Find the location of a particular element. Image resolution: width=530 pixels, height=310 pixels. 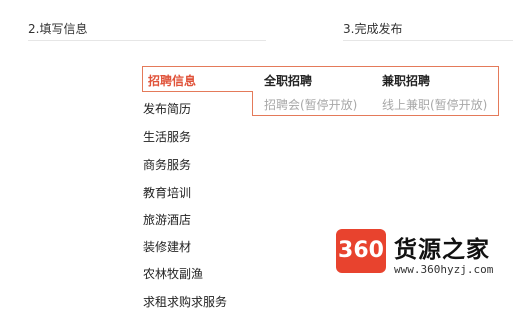

submenu-full-time: 全职招聘 is located at coordinates (288, 80).